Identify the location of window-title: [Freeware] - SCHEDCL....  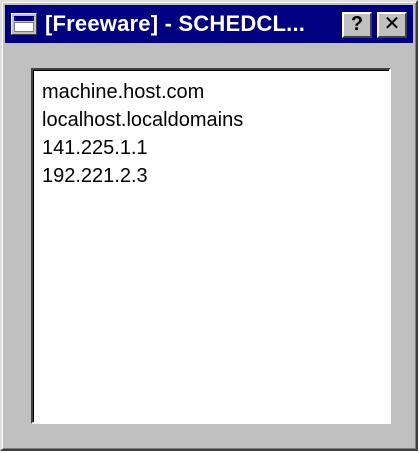
(175, 23).